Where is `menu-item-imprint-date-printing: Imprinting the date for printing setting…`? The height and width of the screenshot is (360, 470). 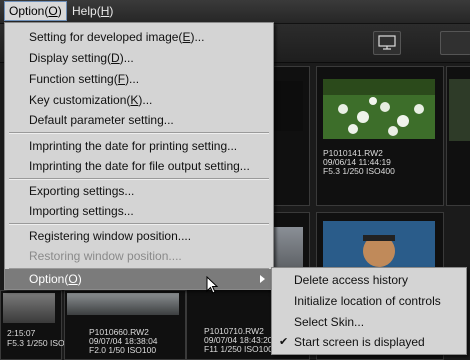
menu-item-imprint-date-printing: Imprinting the date for printing setting… is located at coordinates (139, 146).